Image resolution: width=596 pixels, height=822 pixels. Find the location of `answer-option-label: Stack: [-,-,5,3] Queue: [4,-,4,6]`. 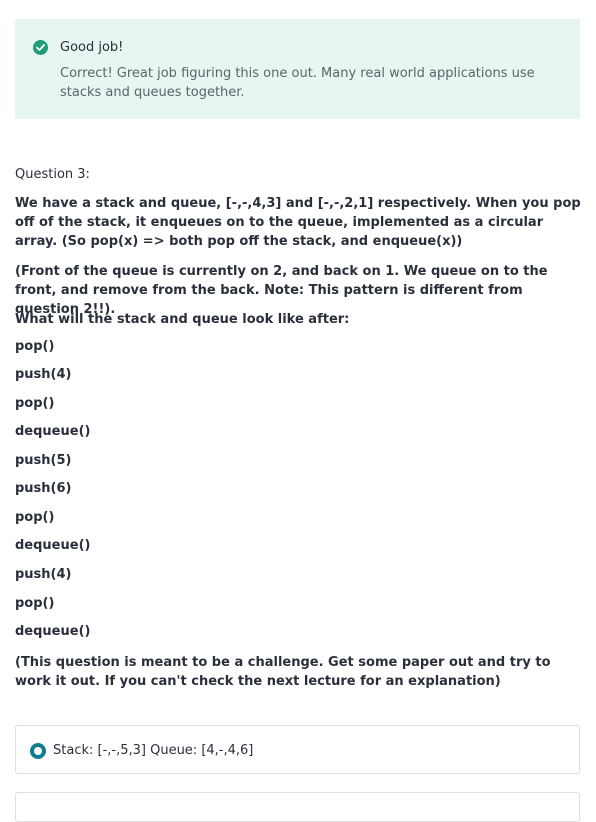

answer-option-label: Stack: [-,-,5,3] Queue: [4,-,4,6] is located at coordinates (153, 750).